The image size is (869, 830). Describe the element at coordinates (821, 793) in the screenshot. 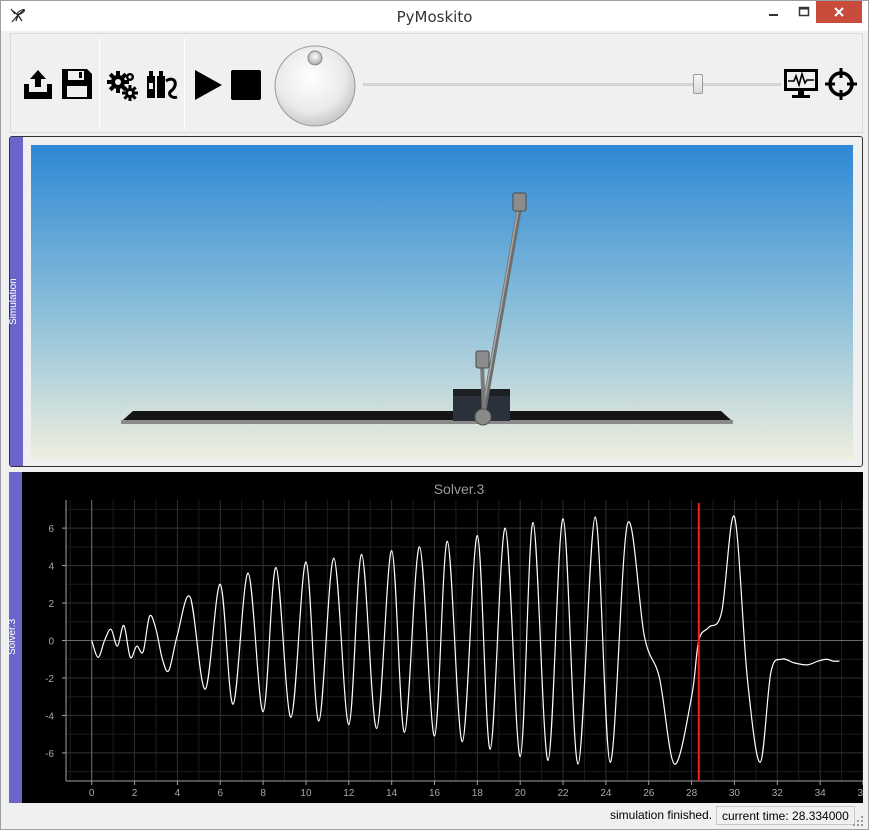

I see `x-tick-label: 34` at that location.